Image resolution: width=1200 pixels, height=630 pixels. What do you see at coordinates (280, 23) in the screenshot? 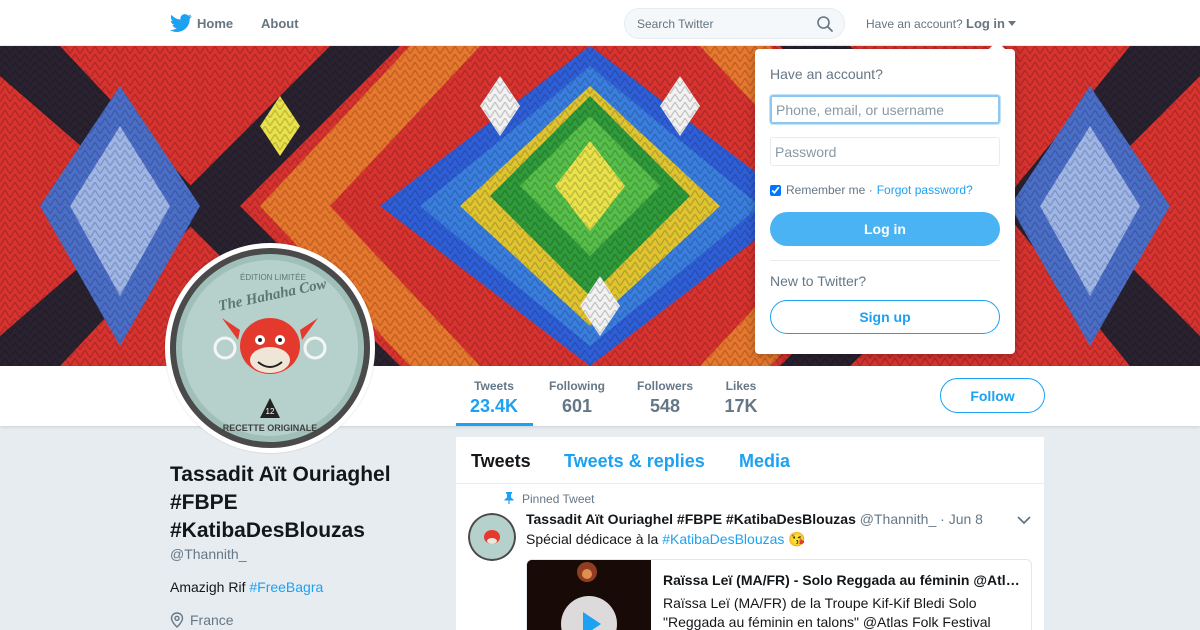
I see `nav-about-link: About` at bounding box center [280, 23].